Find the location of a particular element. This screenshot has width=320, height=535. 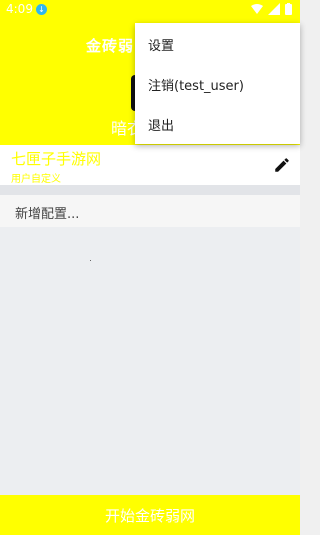

menu-item-settings: 设置 is located at coordinates (217, 43).